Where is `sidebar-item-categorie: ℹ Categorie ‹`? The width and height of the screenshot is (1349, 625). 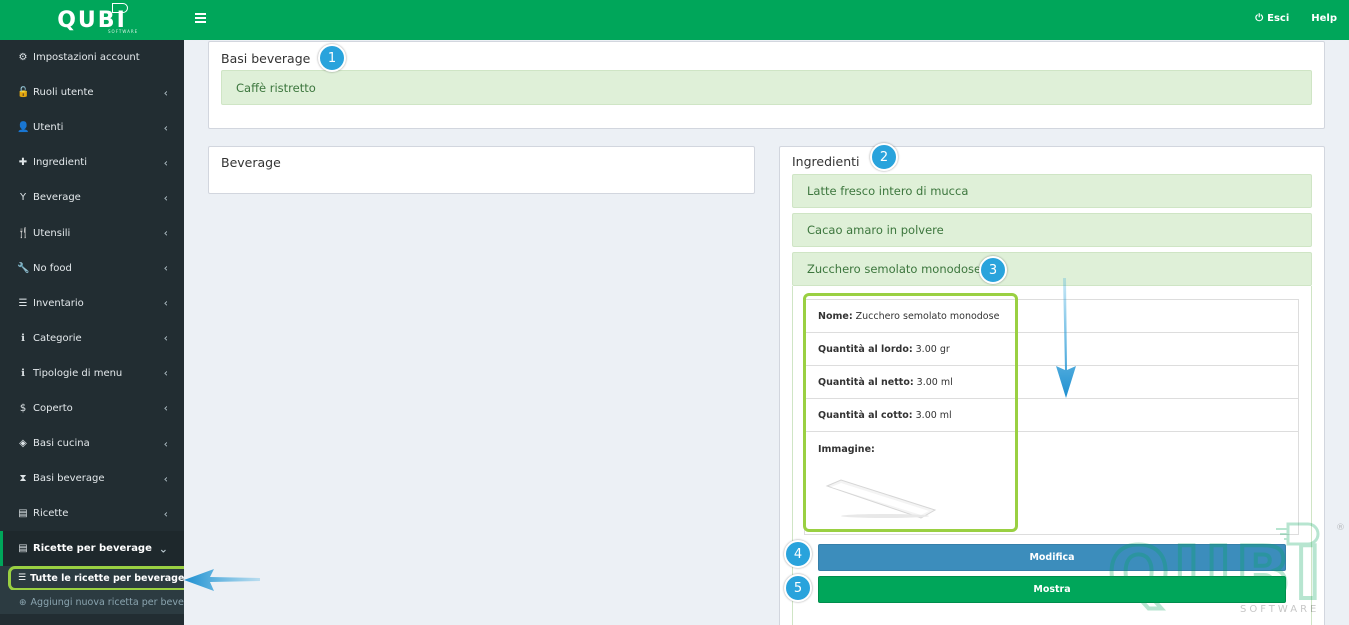 sidebar-item-categorie: ℹ Categorie ‹ is located at coordinates (92, 338).